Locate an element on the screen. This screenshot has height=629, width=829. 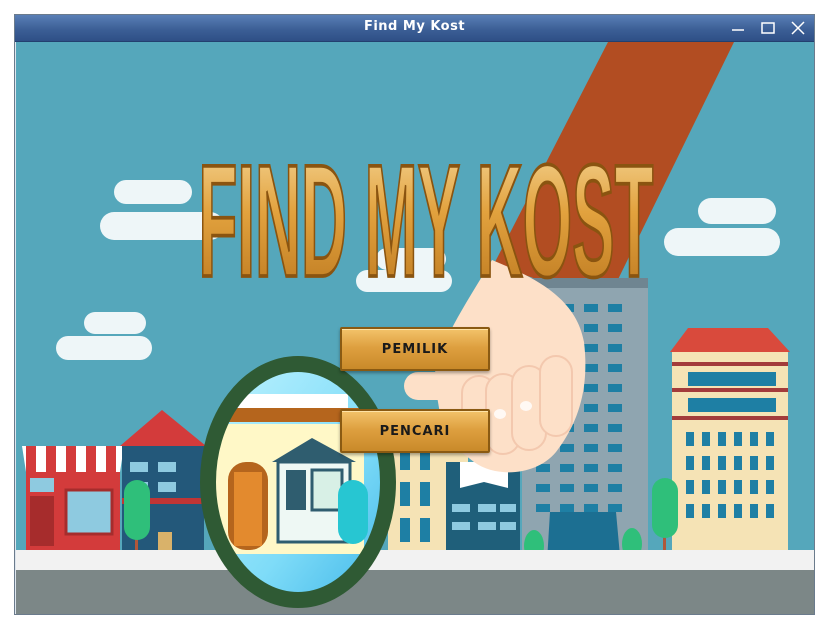
apartment-building is located at coordinates (730, 453).